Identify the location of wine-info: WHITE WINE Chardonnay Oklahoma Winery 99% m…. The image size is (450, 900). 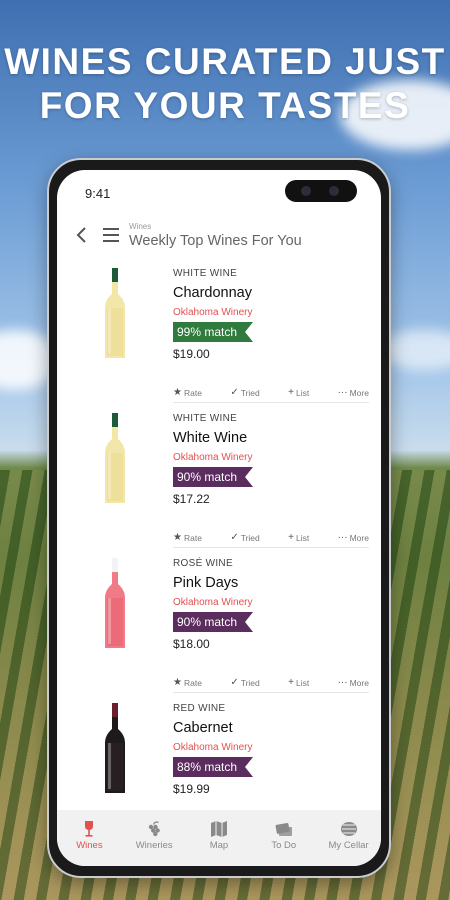
(271, 314).